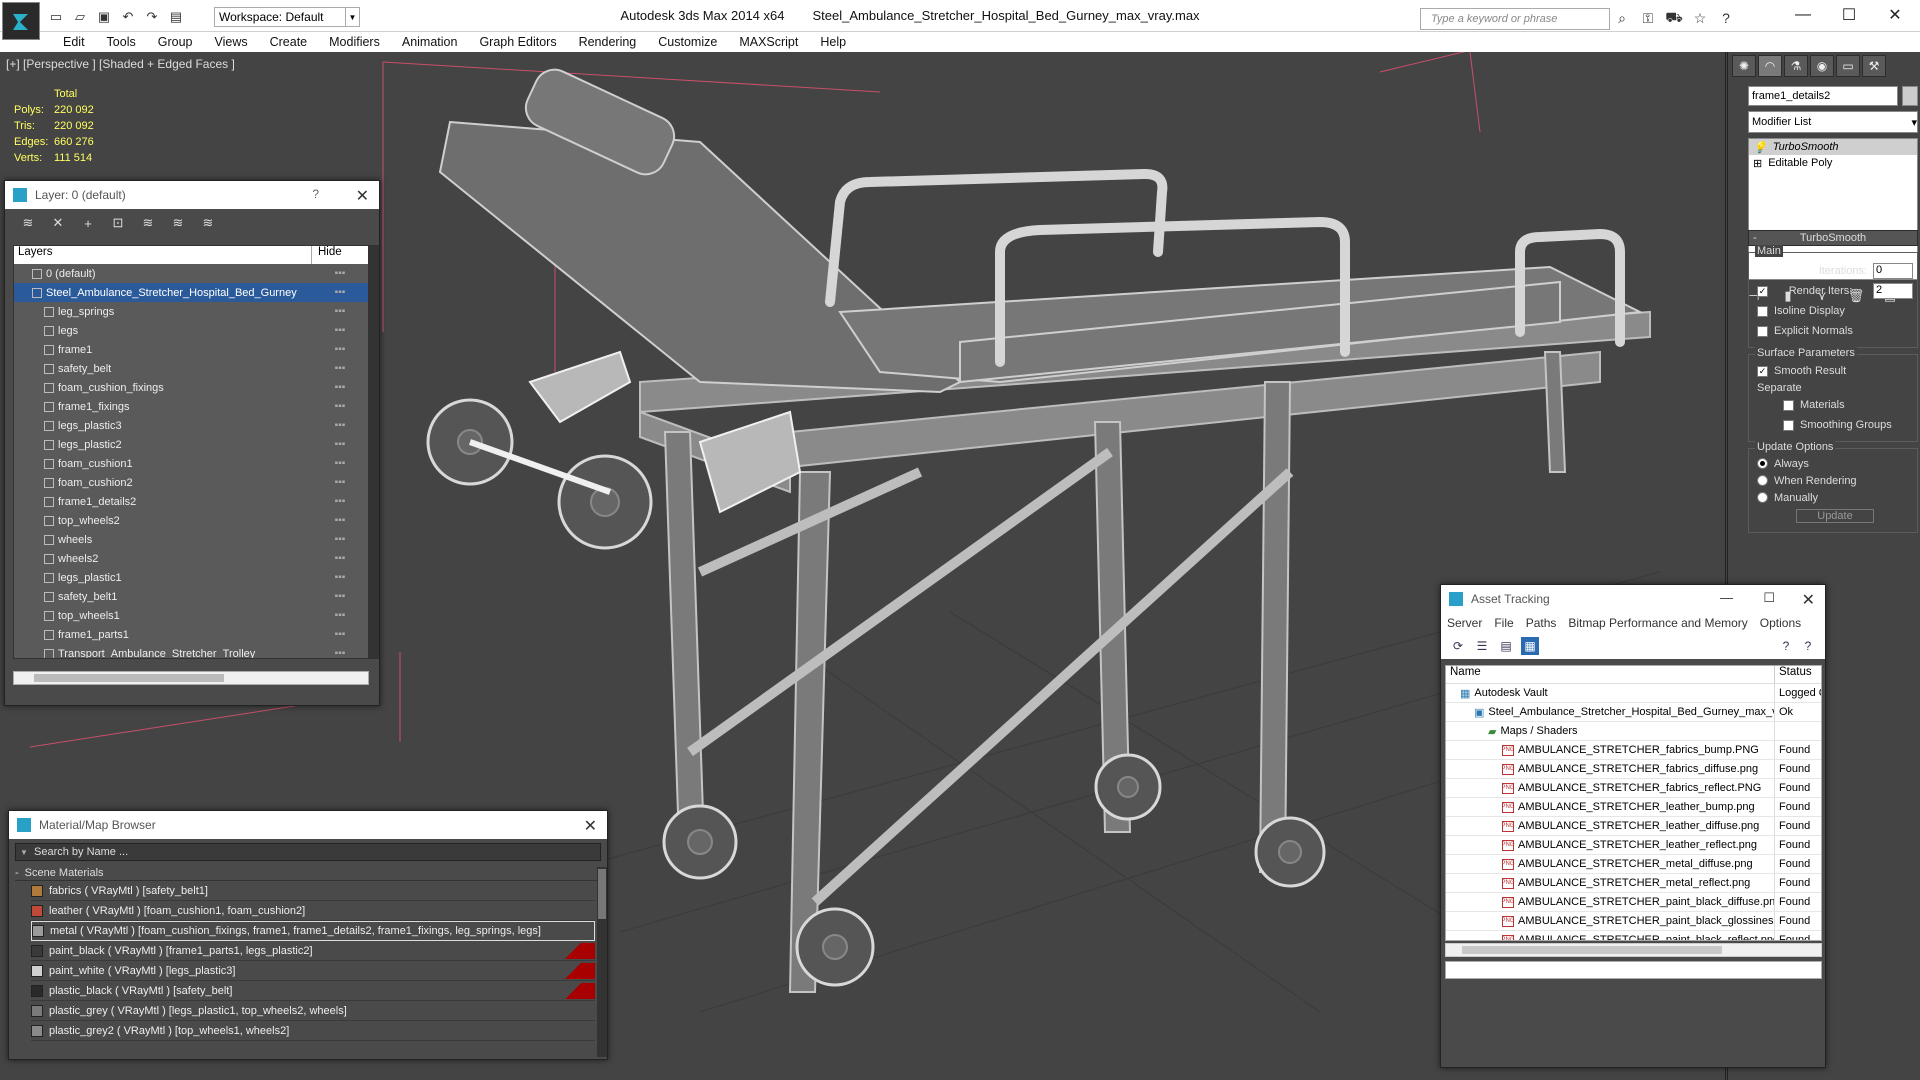 This screenshot has height=1080, width=1920. Describe the element at coordinates (1910, 96) in the screenshot. I see `object-color-swatch` at that location.